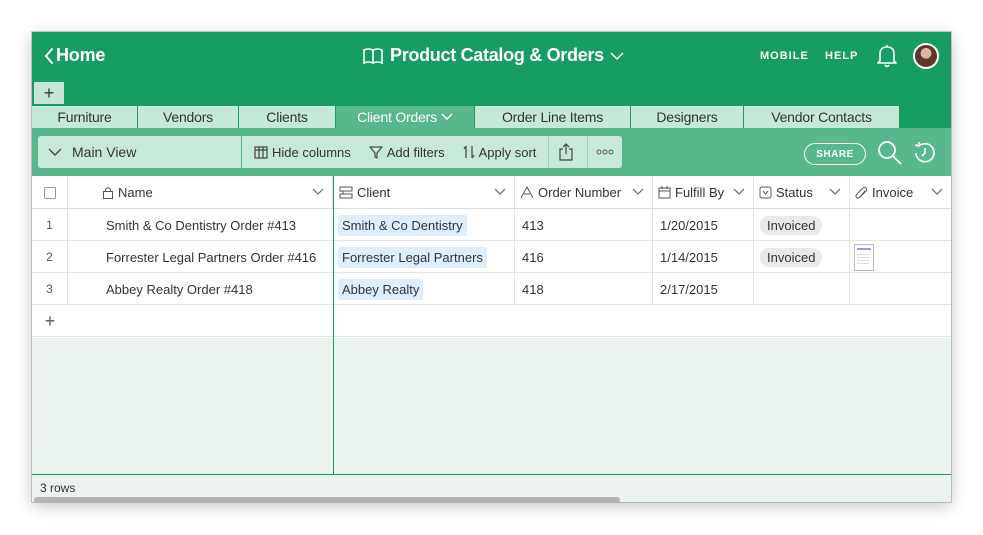 The width and height of the screenshot is (983, 535). What do you see at coordinates (261, 152) in the screenshot?
I see `columns-icon` at bounding box center [261, 152].